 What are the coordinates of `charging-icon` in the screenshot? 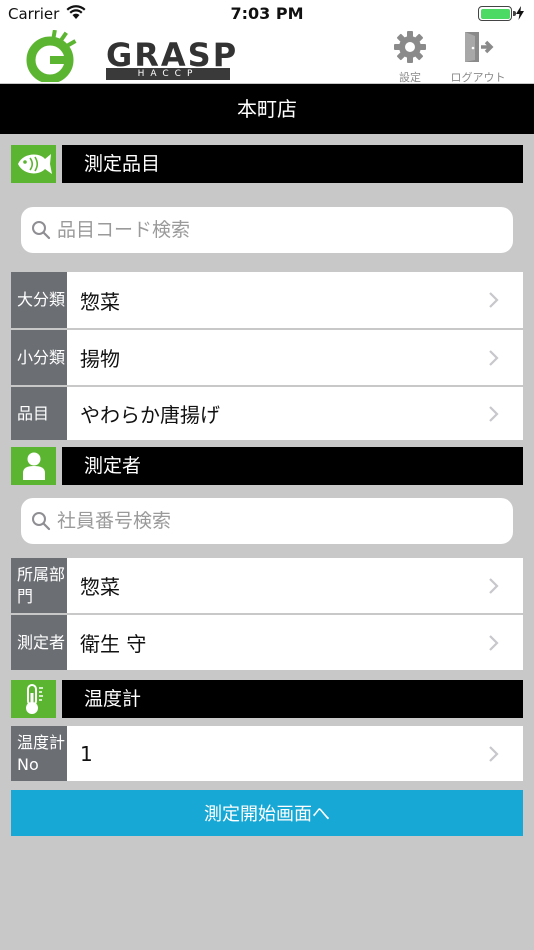 It's located at (520, 13).